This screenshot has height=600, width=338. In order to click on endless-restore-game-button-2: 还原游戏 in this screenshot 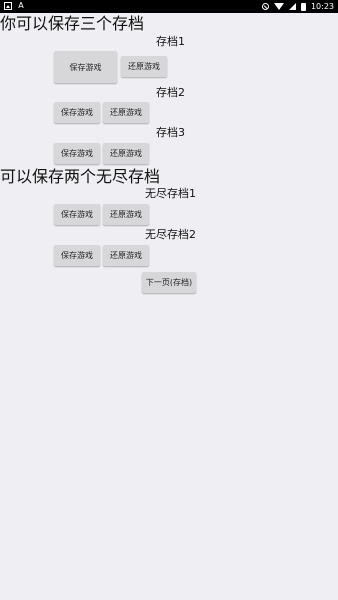, I will do `click(126, 255)`.